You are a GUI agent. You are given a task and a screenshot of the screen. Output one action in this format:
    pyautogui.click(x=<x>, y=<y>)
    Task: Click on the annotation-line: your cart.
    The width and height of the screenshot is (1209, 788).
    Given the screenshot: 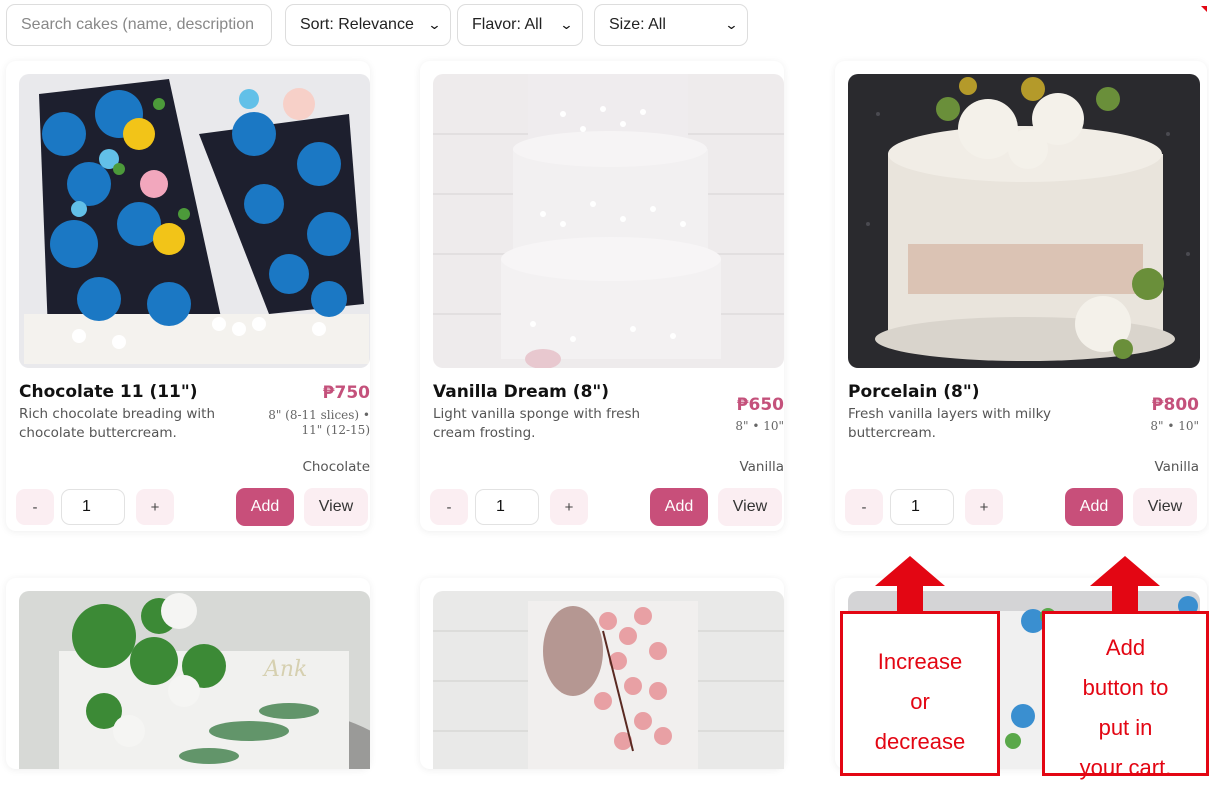 What is the action you would take?
    pyautogui.click(x=1125, y=767)
    